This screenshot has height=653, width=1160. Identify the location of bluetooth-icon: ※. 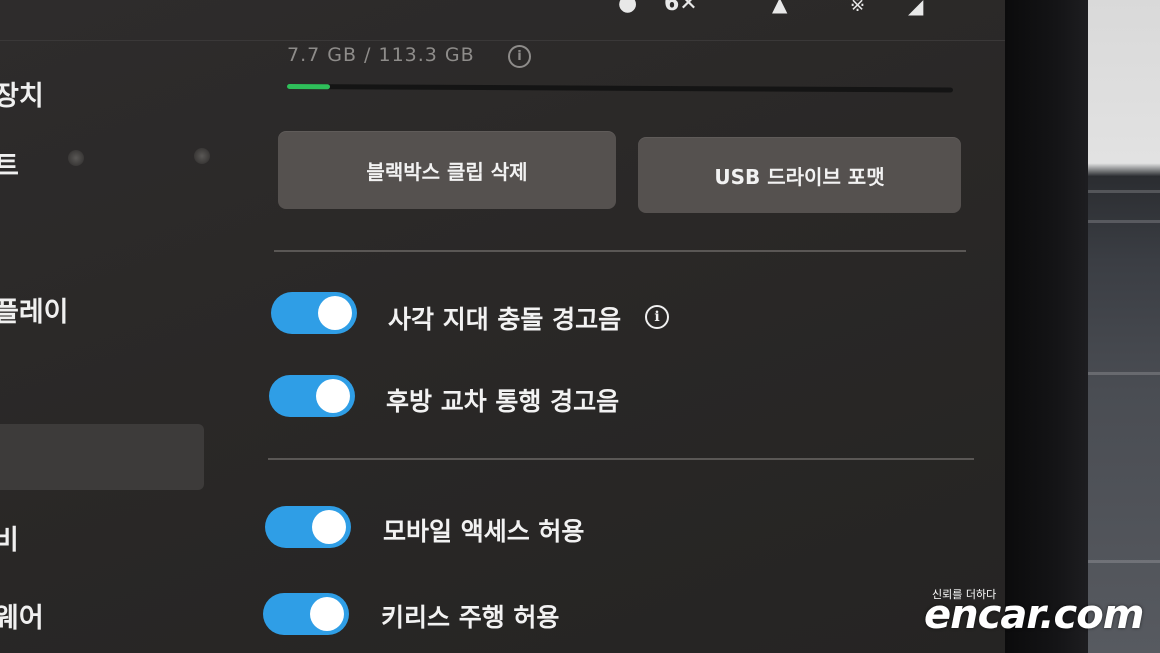
(857, 8).